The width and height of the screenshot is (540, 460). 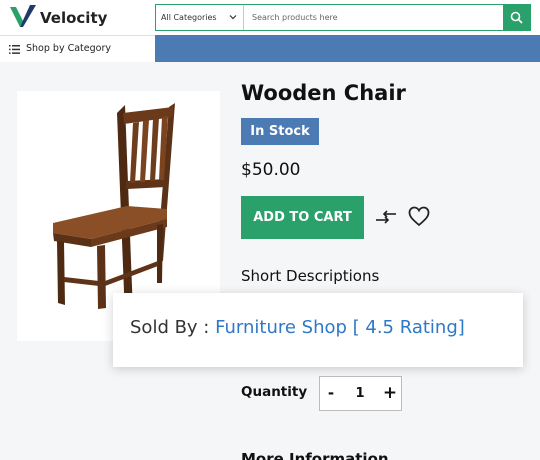 I want to click on quantity-value: 1, so click(x=360, y=393).